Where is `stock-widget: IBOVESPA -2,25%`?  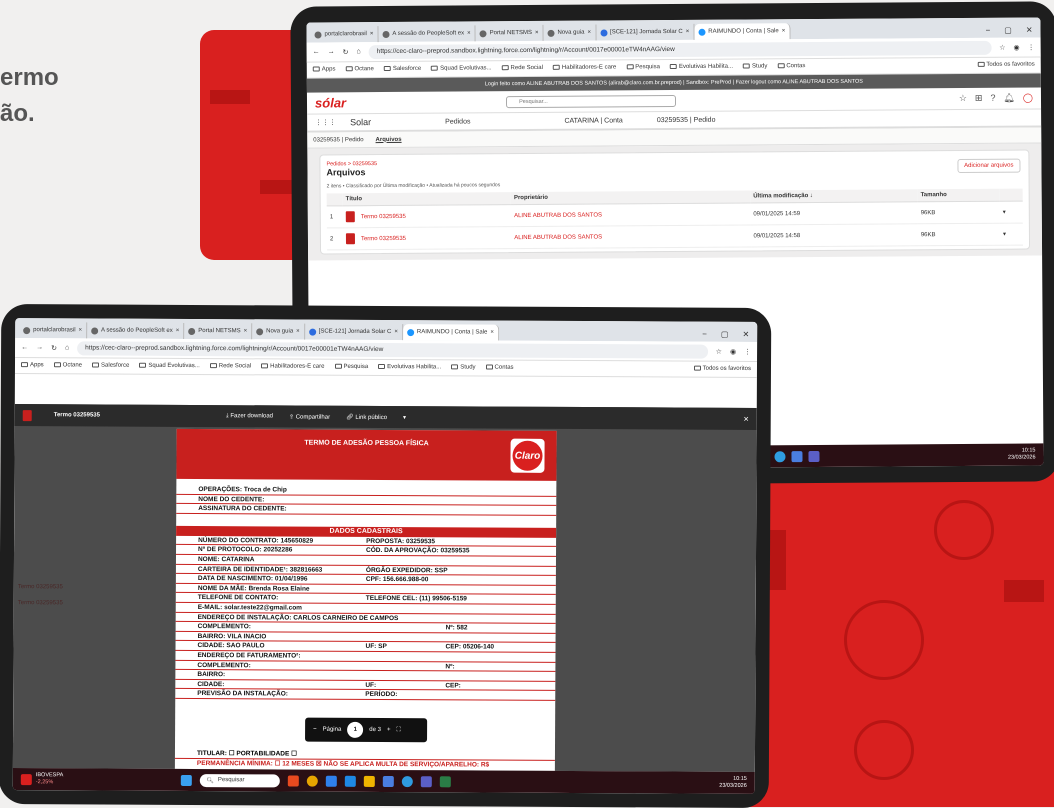 stock-widget: IBOVESPA -2,25% is located at coordinates (41, 779).